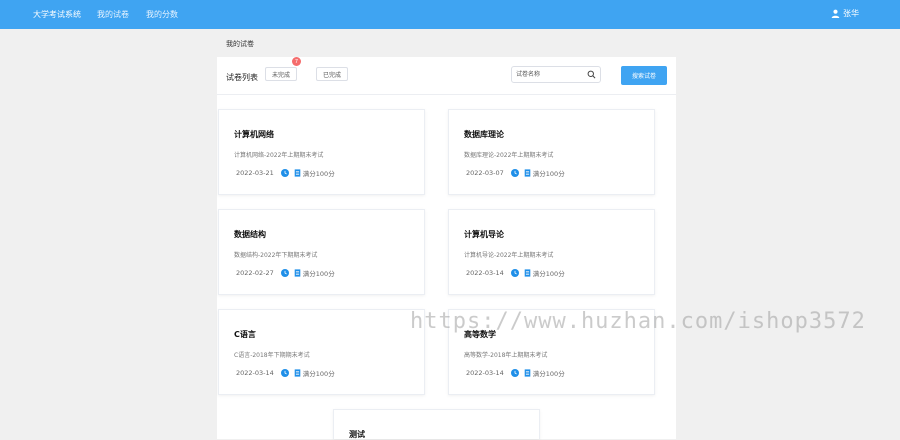 This screenshot has height=440, width=900. I want to click on exam-description: 高等数学-2018年上期期末考试, so click(506, 355).